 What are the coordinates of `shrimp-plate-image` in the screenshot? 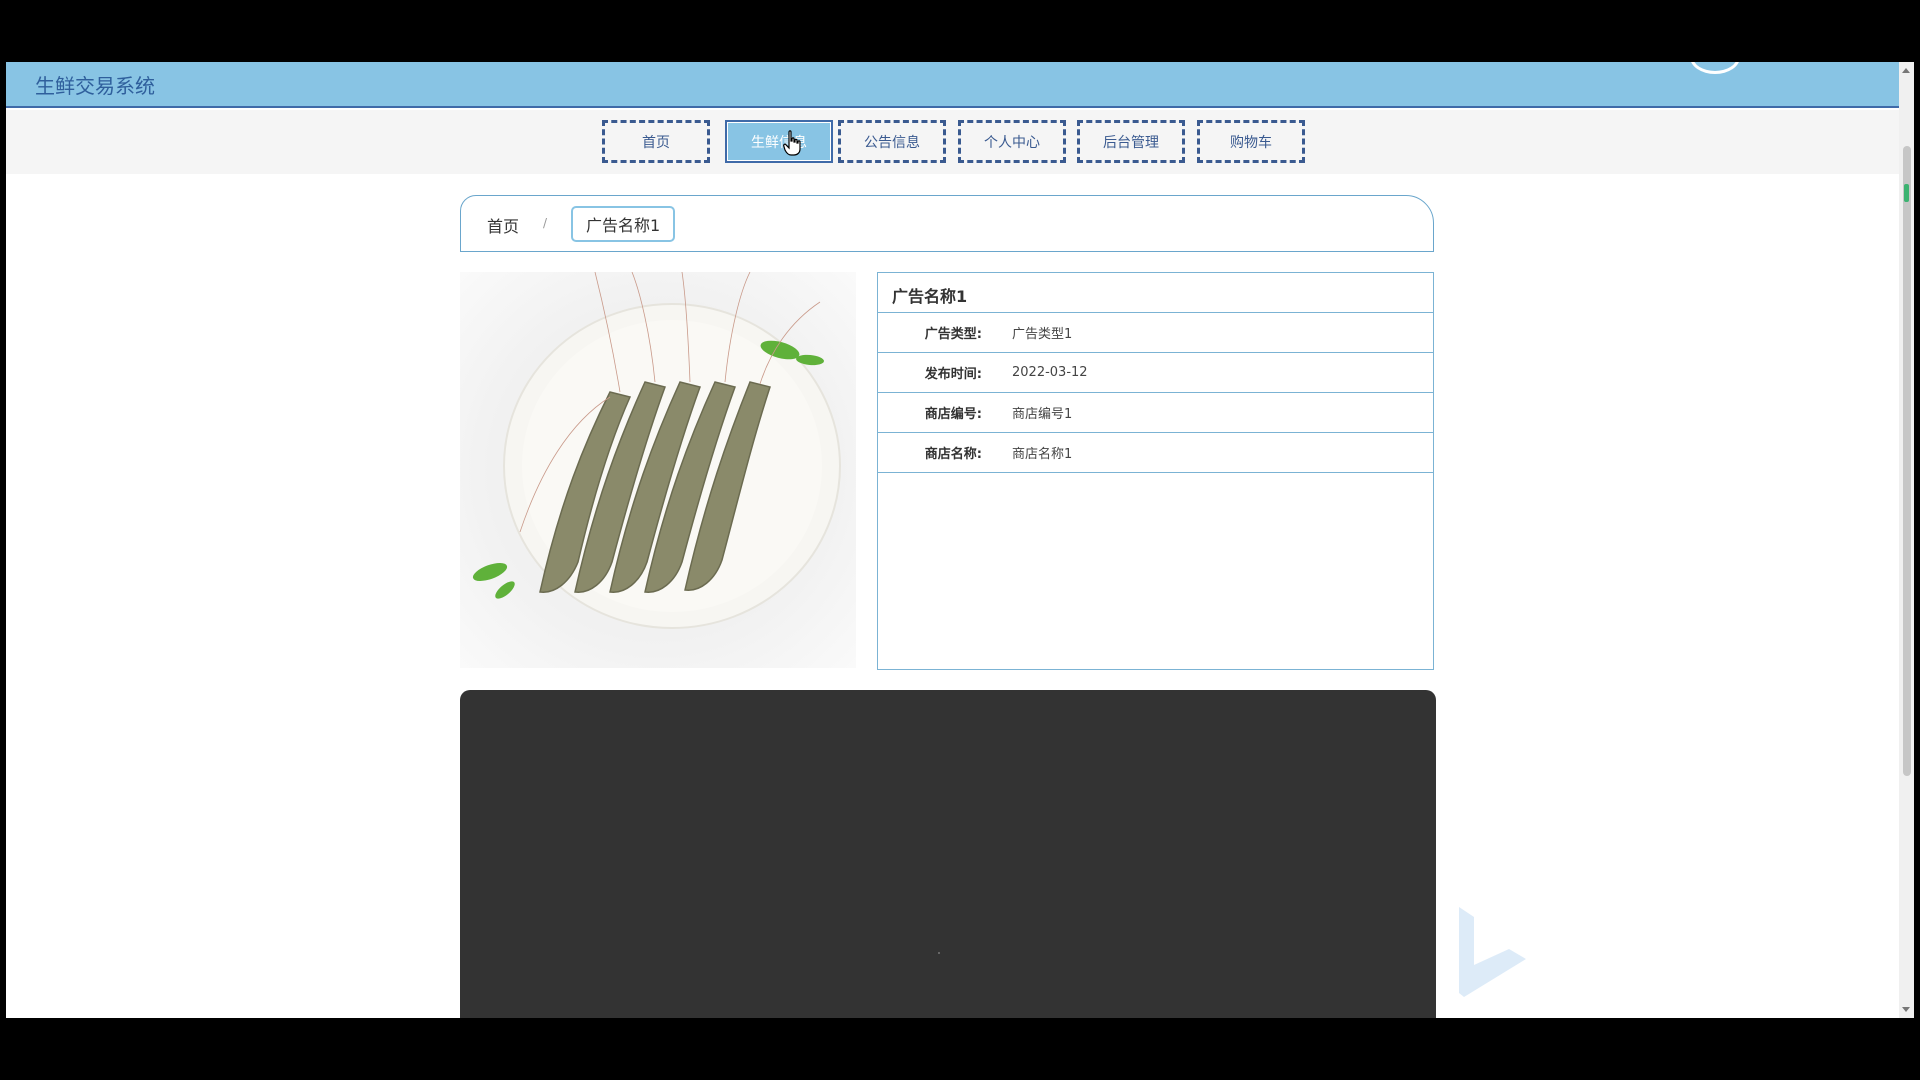 It's located at (656, 450).